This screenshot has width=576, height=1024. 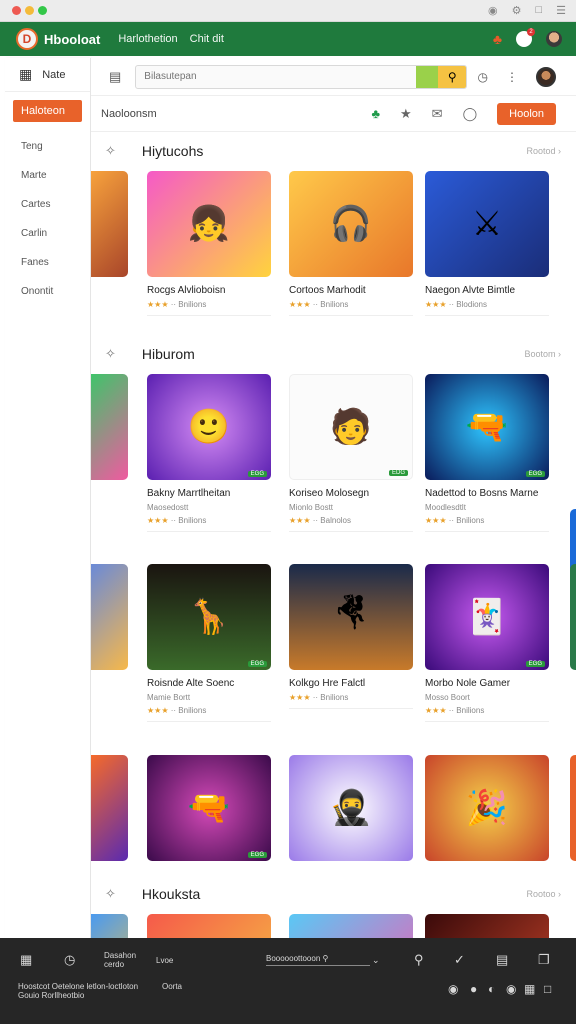 I want to click on user-avatar, so click(x=546, y=76).